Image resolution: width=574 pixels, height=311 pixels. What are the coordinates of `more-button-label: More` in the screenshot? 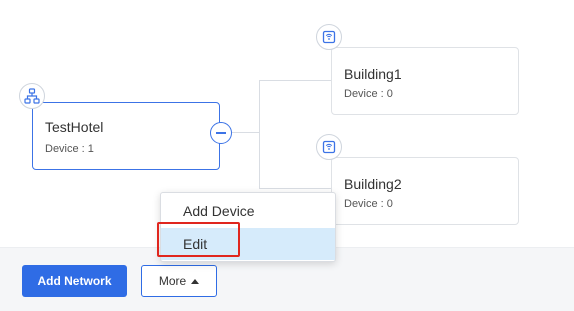 It's located at (172, 281).